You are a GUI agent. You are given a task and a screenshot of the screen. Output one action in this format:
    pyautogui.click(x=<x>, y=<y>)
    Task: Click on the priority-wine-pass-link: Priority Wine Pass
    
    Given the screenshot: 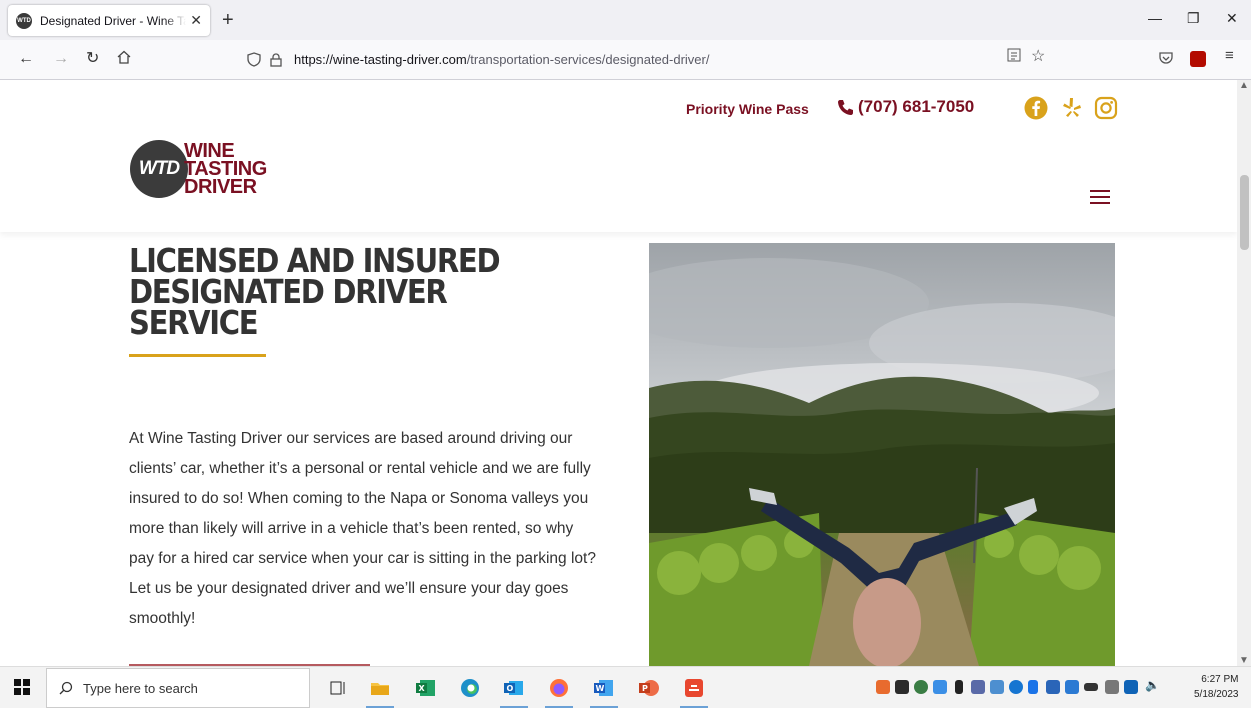 What is the action you would take?
    pyautogui.click(x=747, y=109)
    